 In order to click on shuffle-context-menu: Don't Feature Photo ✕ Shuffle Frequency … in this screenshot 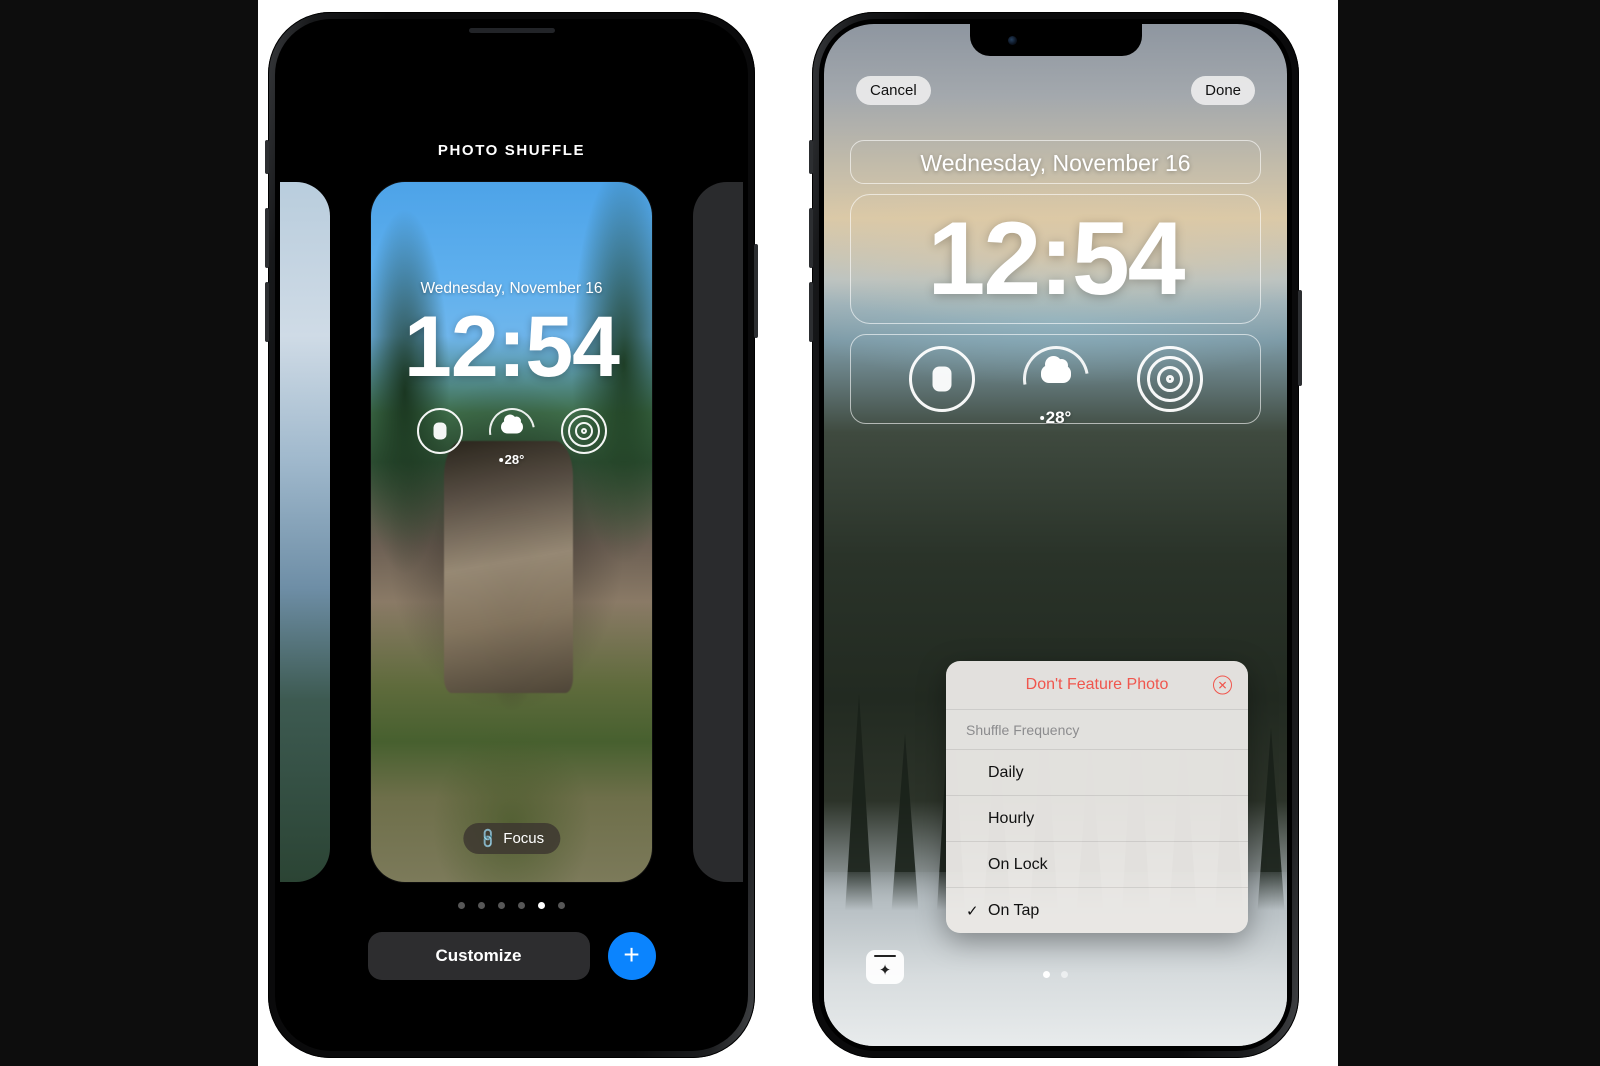, I will do `click(1097, 797)`.